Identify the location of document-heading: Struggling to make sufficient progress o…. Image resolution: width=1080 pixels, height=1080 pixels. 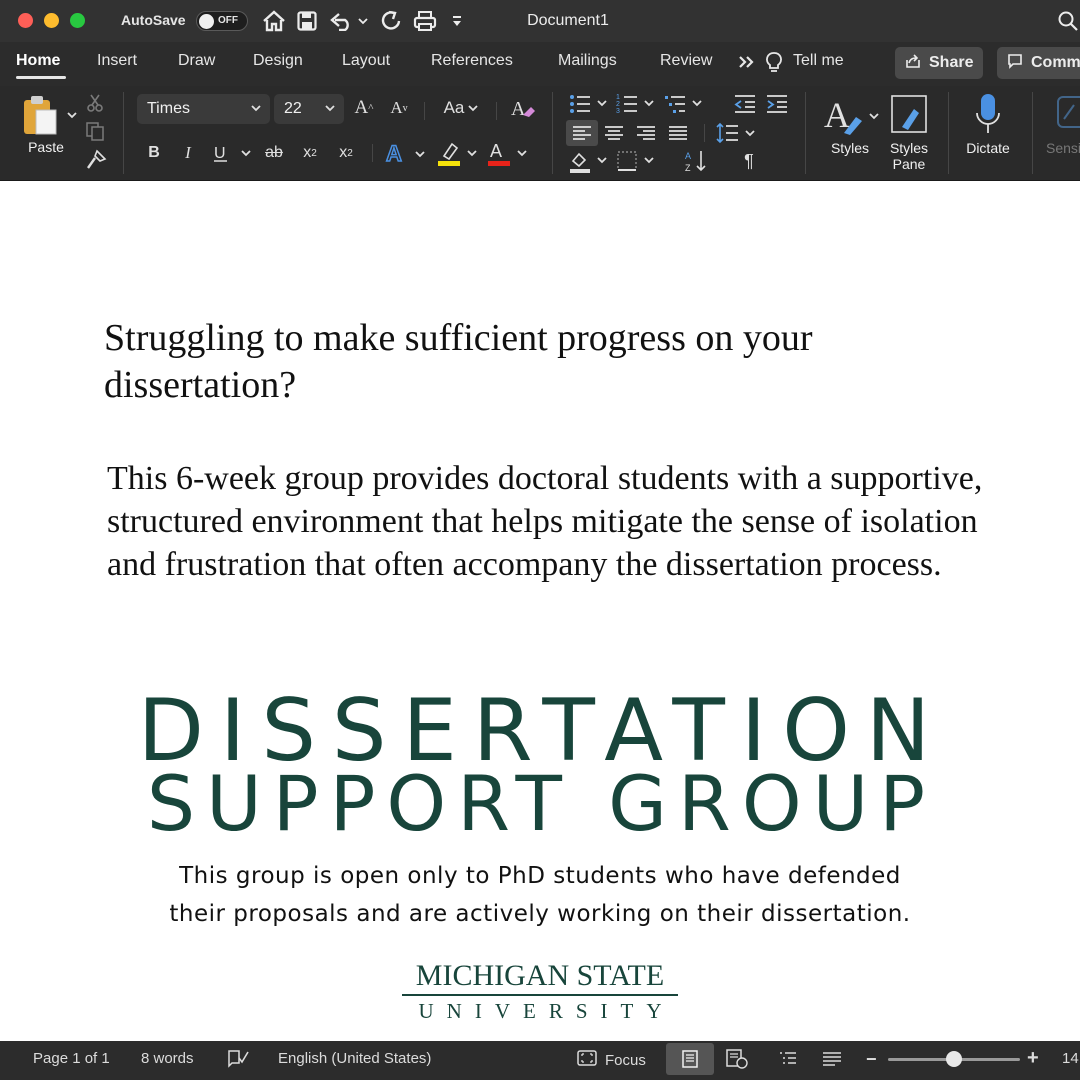
(544, 362).